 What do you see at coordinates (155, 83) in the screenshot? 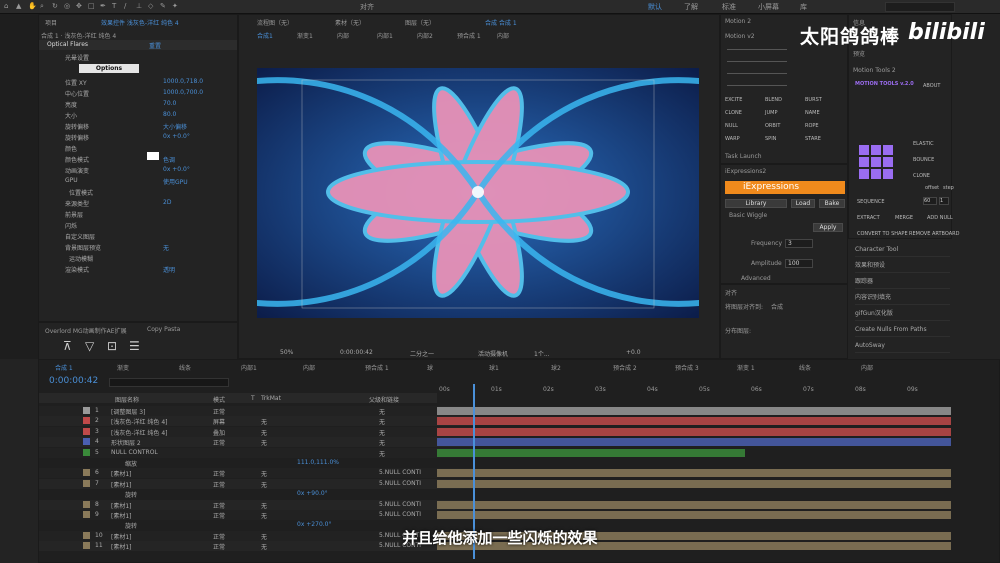
I see `effect-row: 位置 XY 1000.0,718.0` at bounding box center [155, 83].